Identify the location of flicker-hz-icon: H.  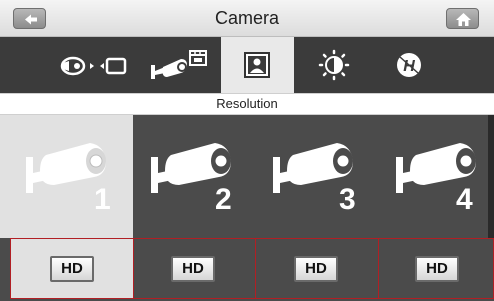
(409, 65).